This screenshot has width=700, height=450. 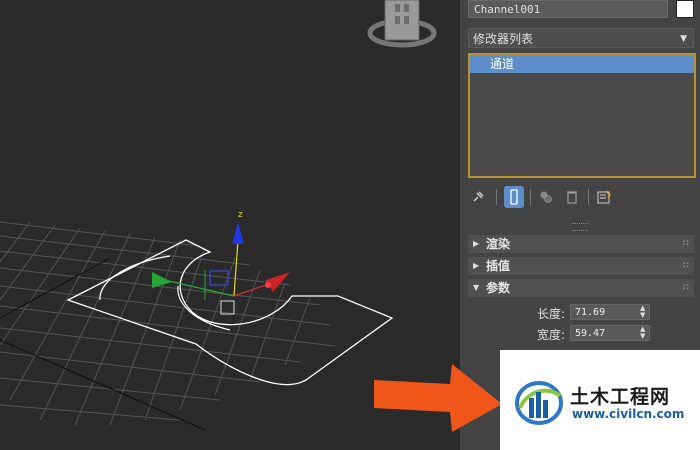 What do you see at coordinates (402, 20) in the screenshot?
I see `viewcube-box` at bounding box center [402, 20].